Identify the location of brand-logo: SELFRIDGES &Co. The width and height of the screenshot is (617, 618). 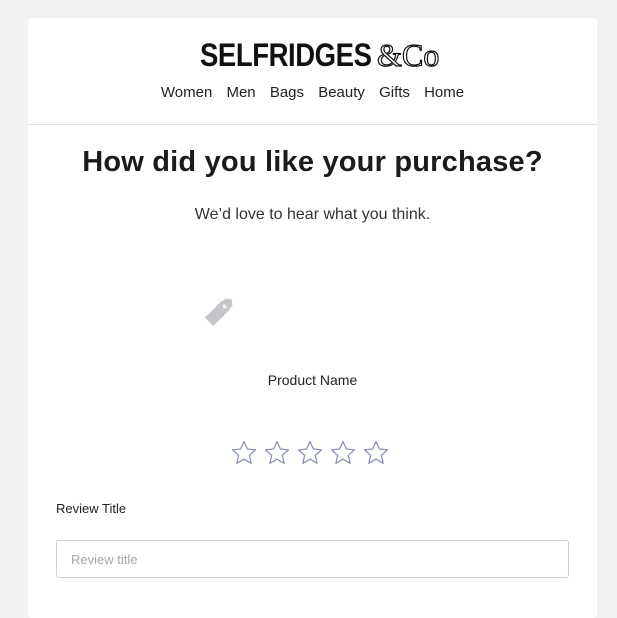
(312, 55).